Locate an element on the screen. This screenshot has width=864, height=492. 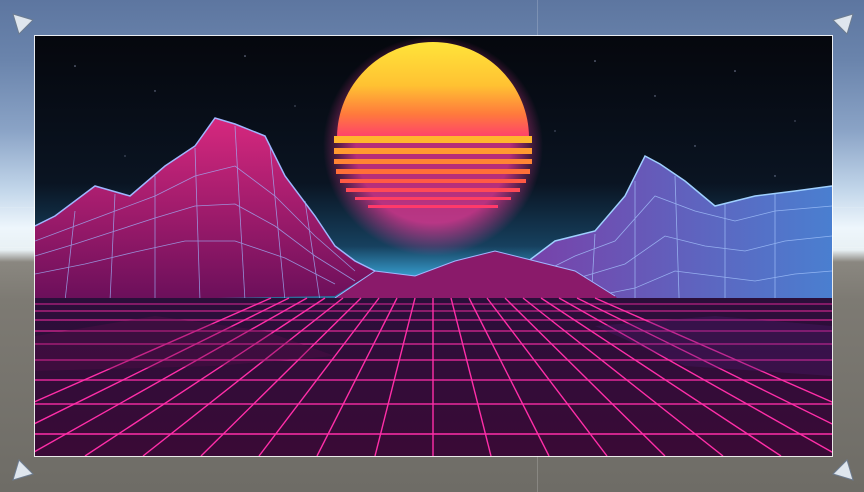
resize-handle-top-left is located at coordinates (23, 24).